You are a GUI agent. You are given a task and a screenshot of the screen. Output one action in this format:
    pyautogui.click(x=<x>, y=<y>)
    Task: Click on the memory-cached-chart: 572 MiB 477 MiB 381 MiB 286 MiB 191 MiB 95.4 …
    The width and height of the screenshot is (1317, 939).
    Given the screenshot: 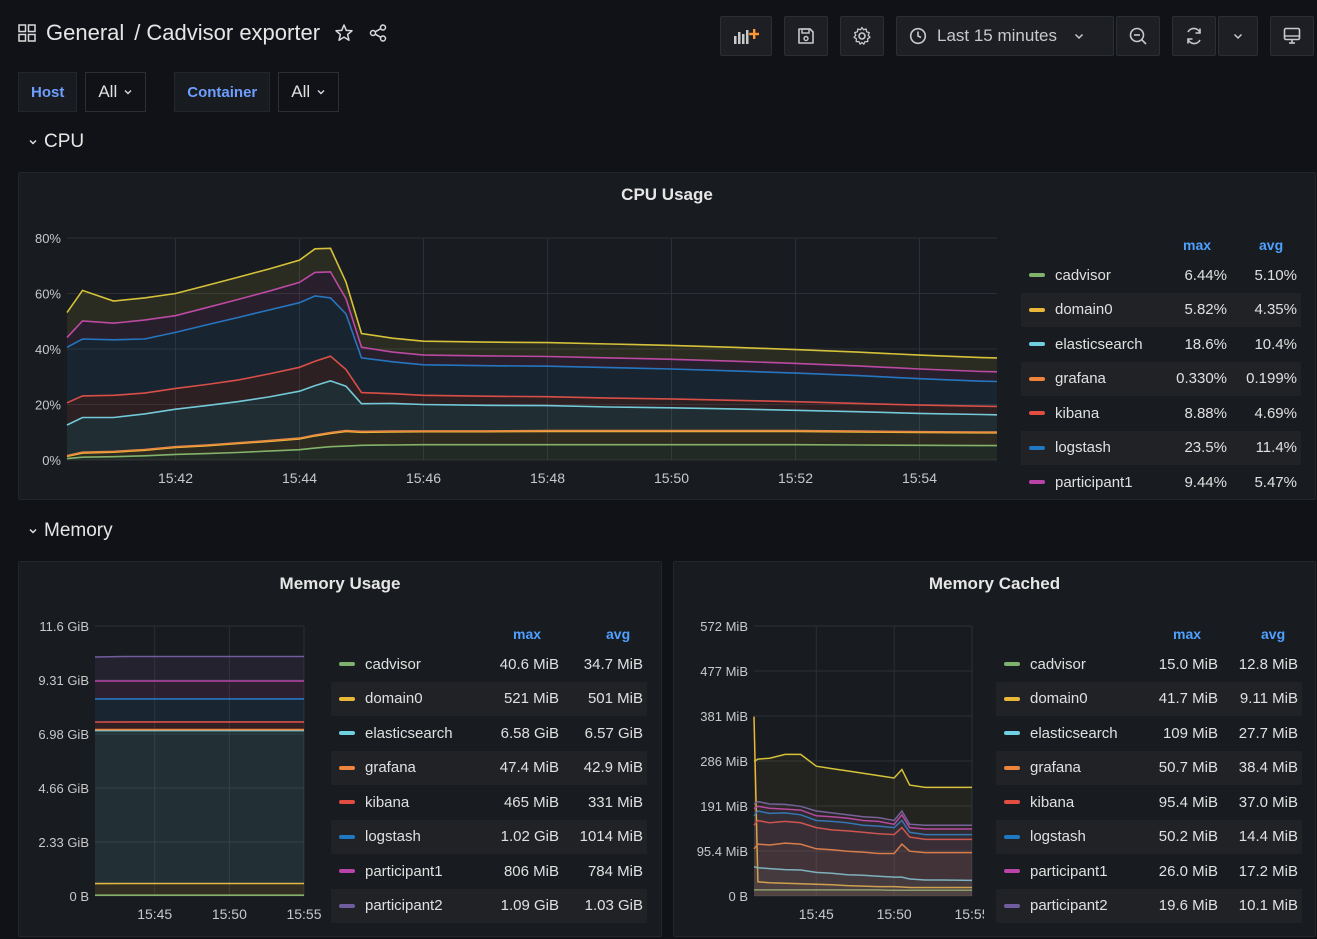 What is the action you would take?
    pyautogui.click(x=829, y=750)
    